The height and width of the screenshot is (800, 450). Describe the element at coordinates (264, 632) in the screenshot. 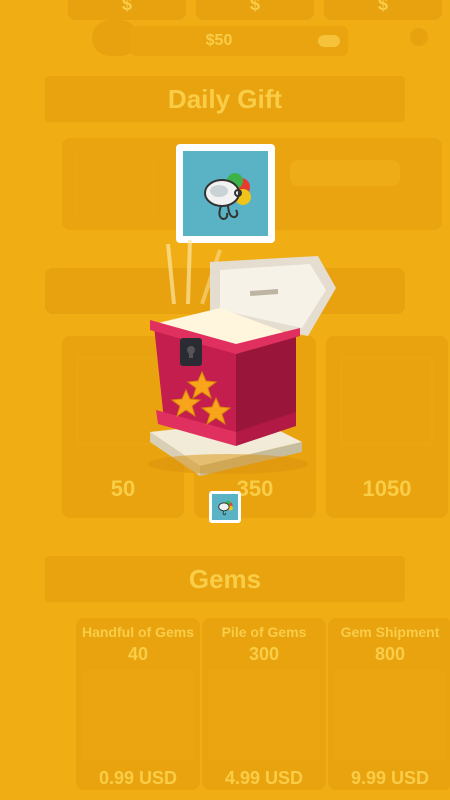

I see `gem-pack-name: Pile of Gems` at that location.